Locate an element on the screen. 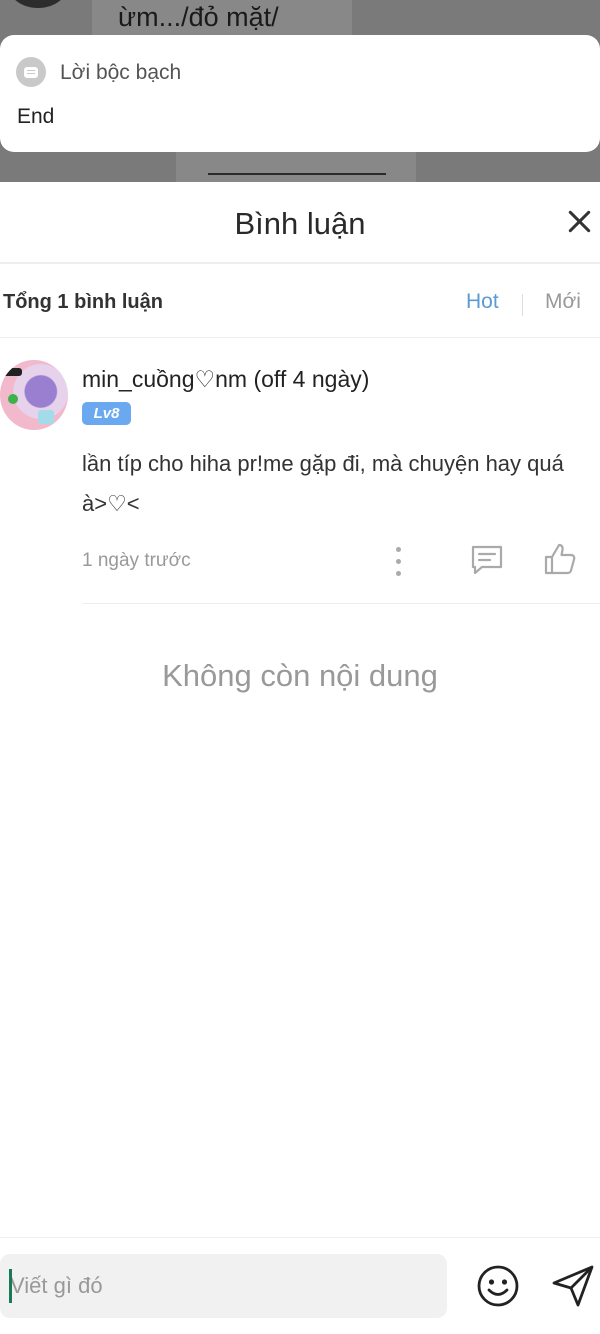 The width and height of the screenshot is (600, 1334). sheet-header: Bình luận is located at coordinates (300, 223).